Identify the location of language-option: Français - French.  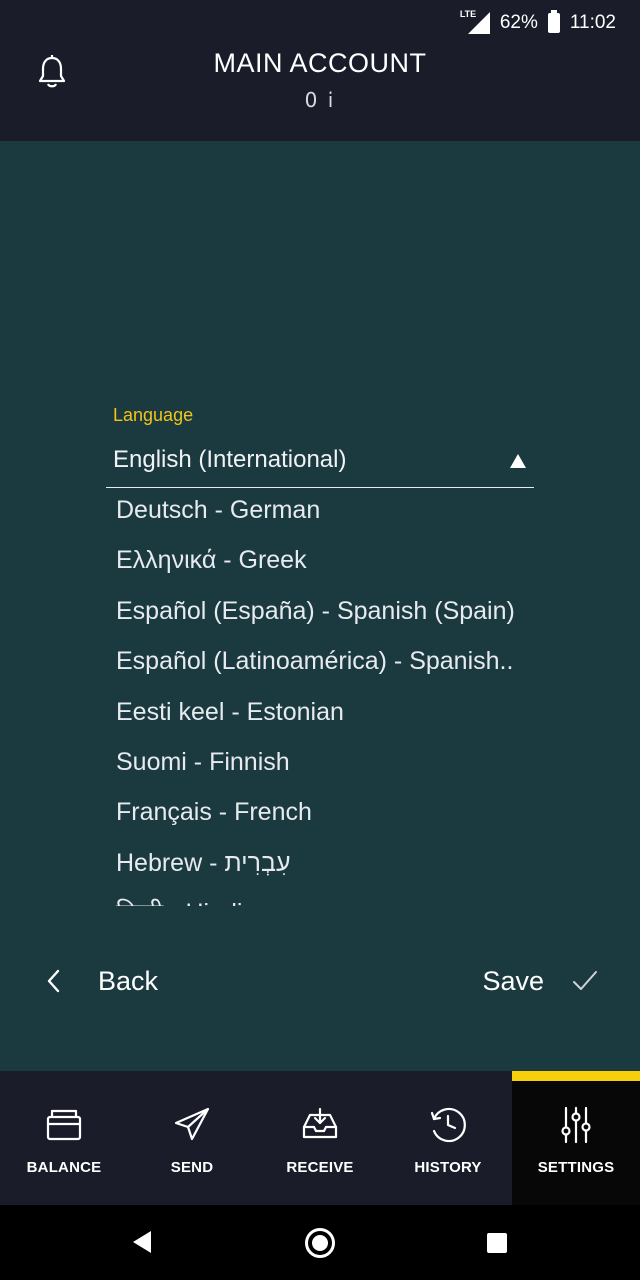
(321, 817).